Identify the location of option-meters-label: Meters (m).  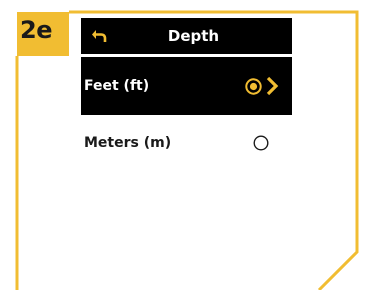
(128, 143).